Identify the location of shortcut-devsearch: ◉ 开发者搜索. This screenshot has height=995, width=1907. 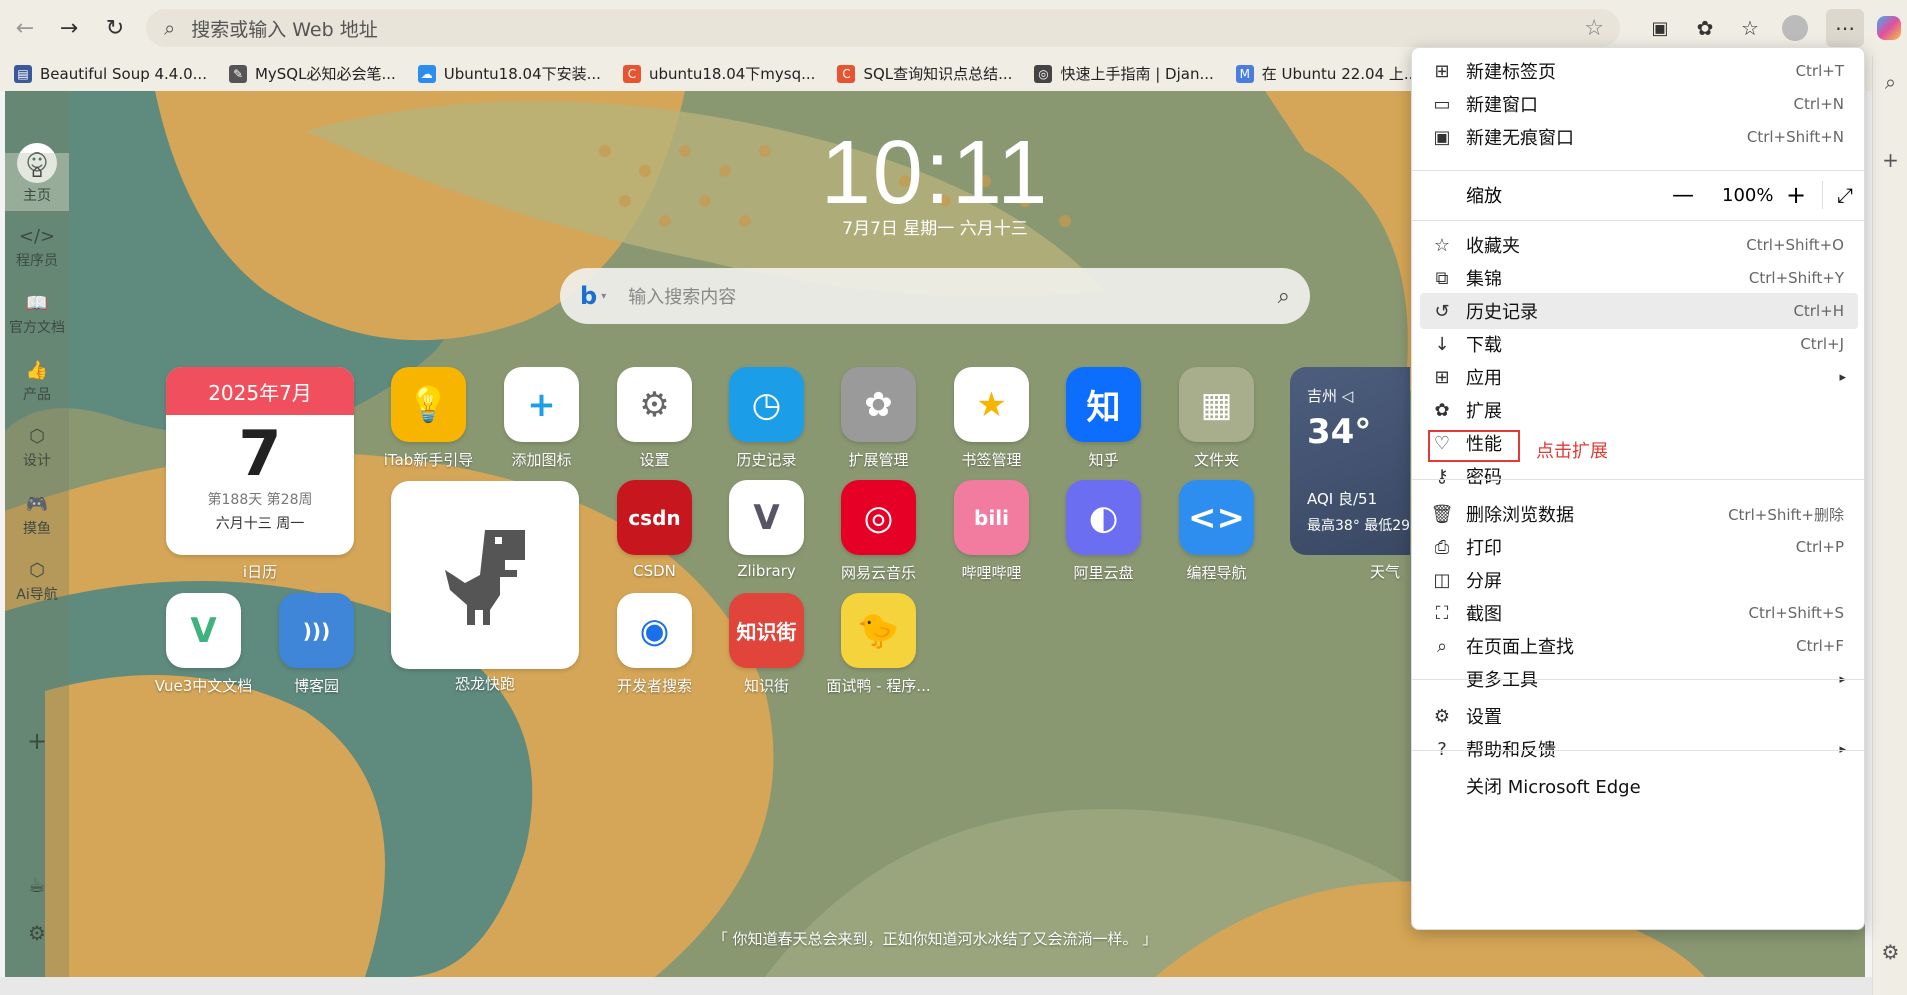
(654, 644).